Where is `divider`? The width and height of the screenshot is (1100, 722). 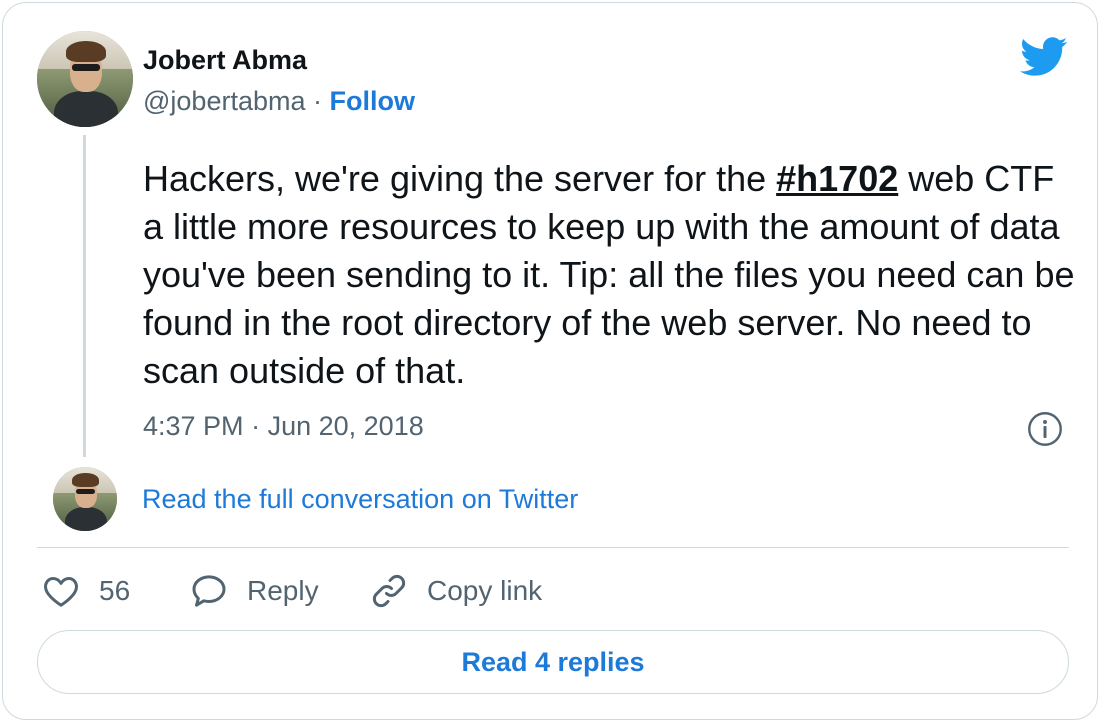
divider is located at coordinates (553, 547).